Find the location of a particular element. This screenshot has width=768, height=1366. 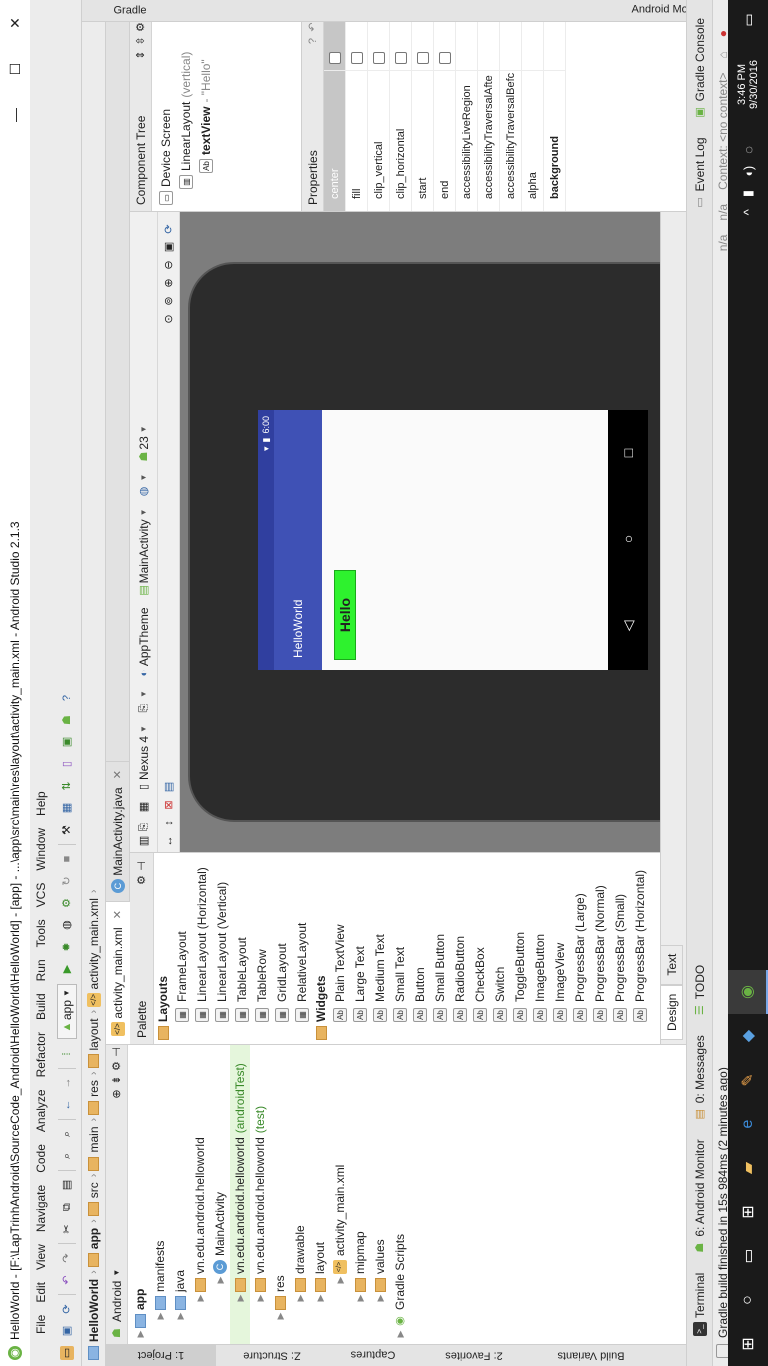

tab-project: 1: Project is located at coordinates (161, 1355).